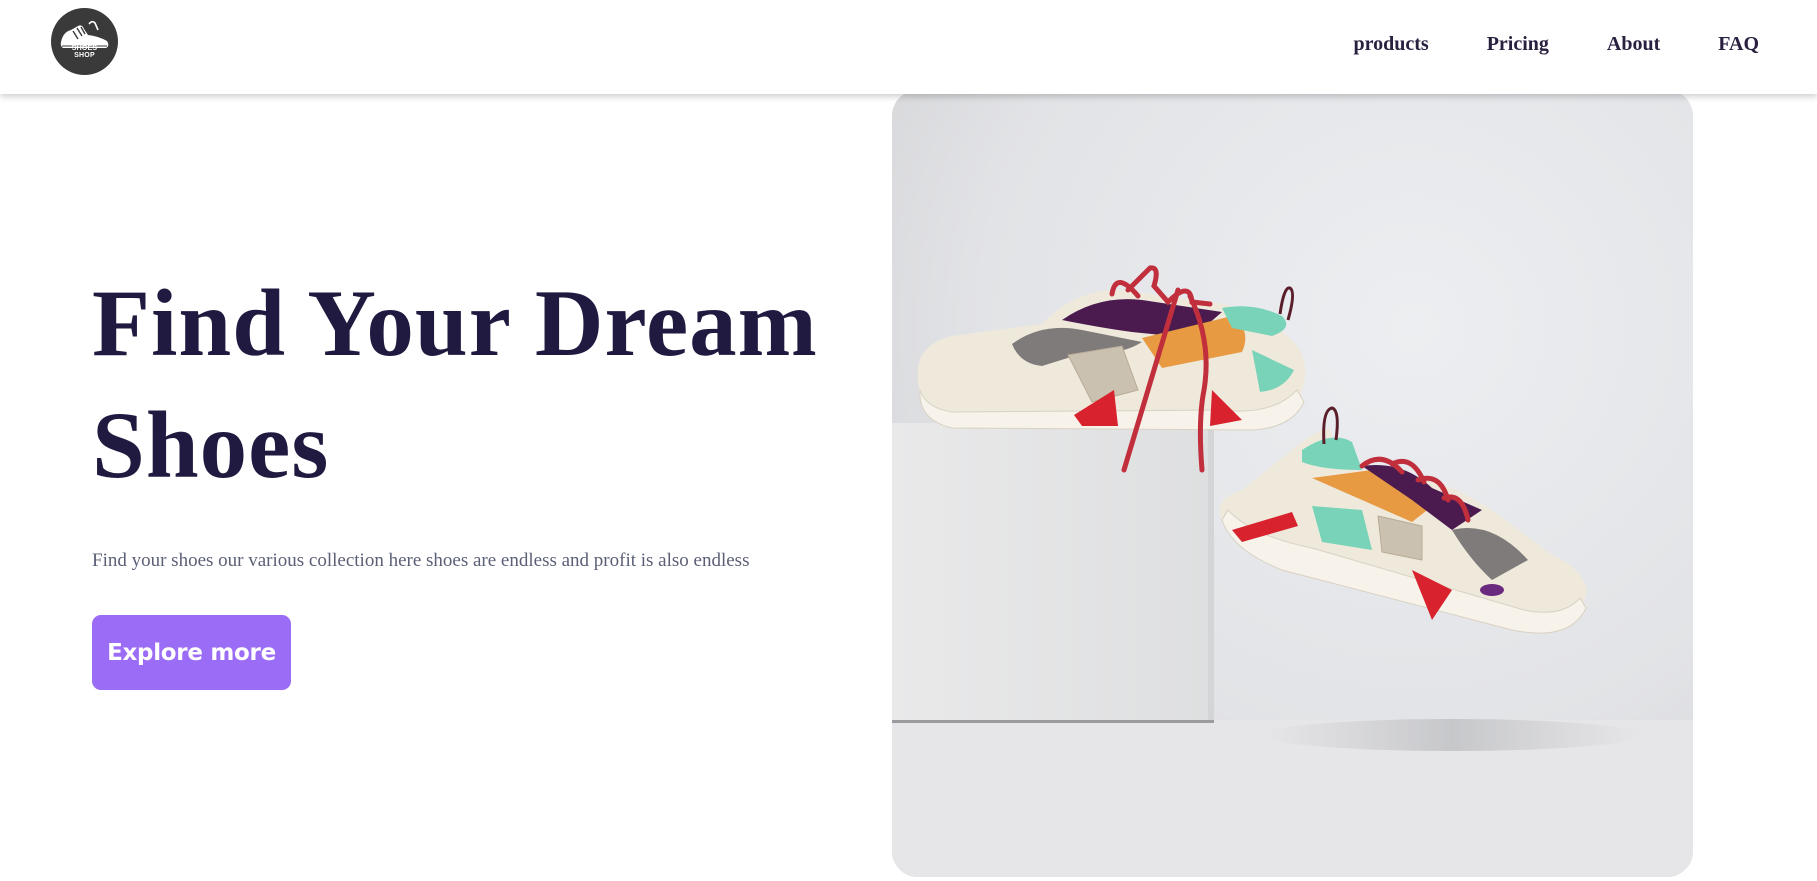 The image size is (1817, 881). Describe the element at coordinates (191, 652) in the screenshot. I see `explore-more-button: Explore more` at that location.